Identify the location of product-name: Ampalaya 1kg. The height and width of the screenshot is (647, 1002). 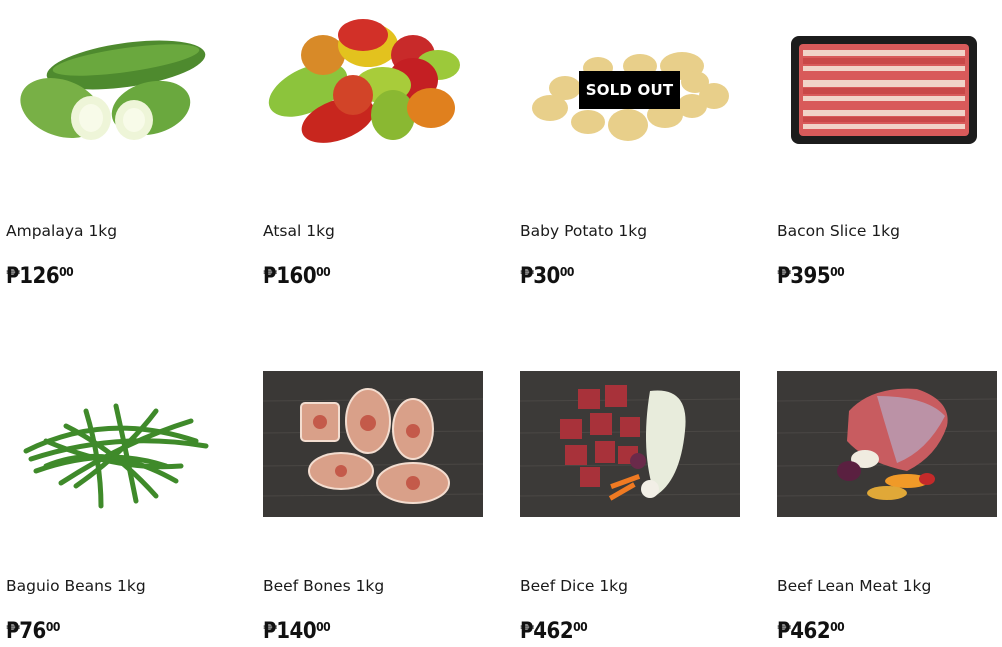
(61, 231).